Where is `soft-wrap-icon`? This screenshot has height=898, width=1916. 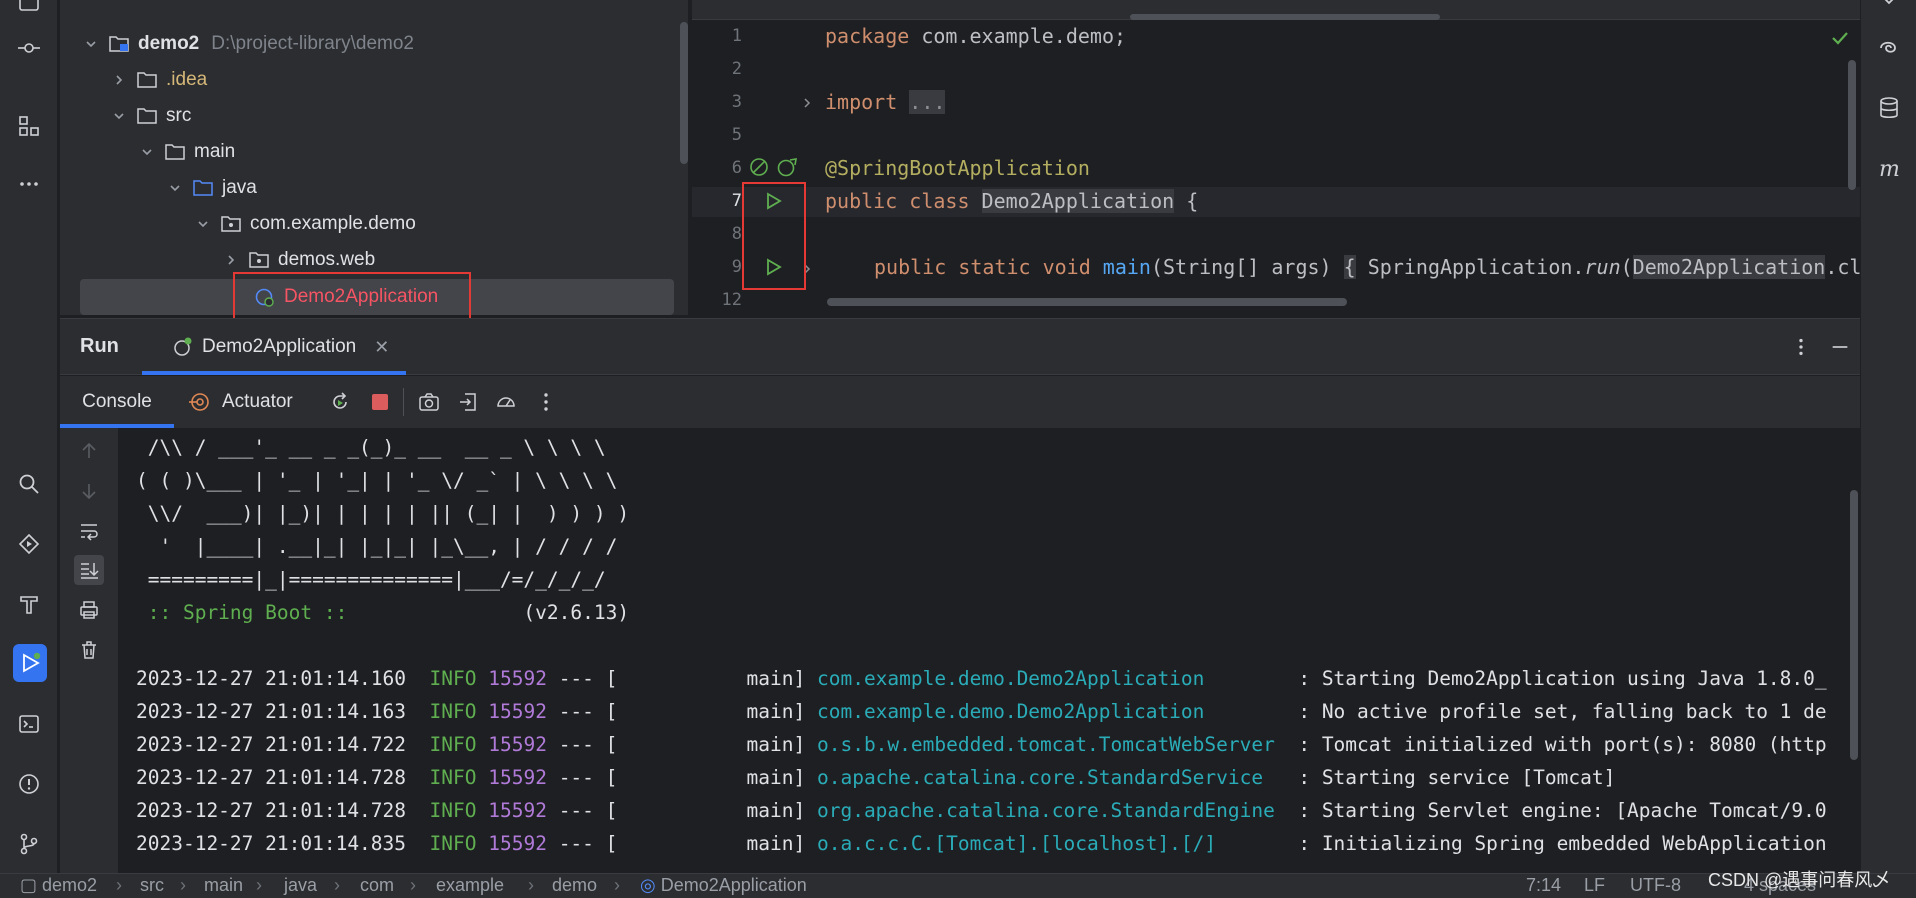 soft-wrap-icon is located at coordinates (89, 531).